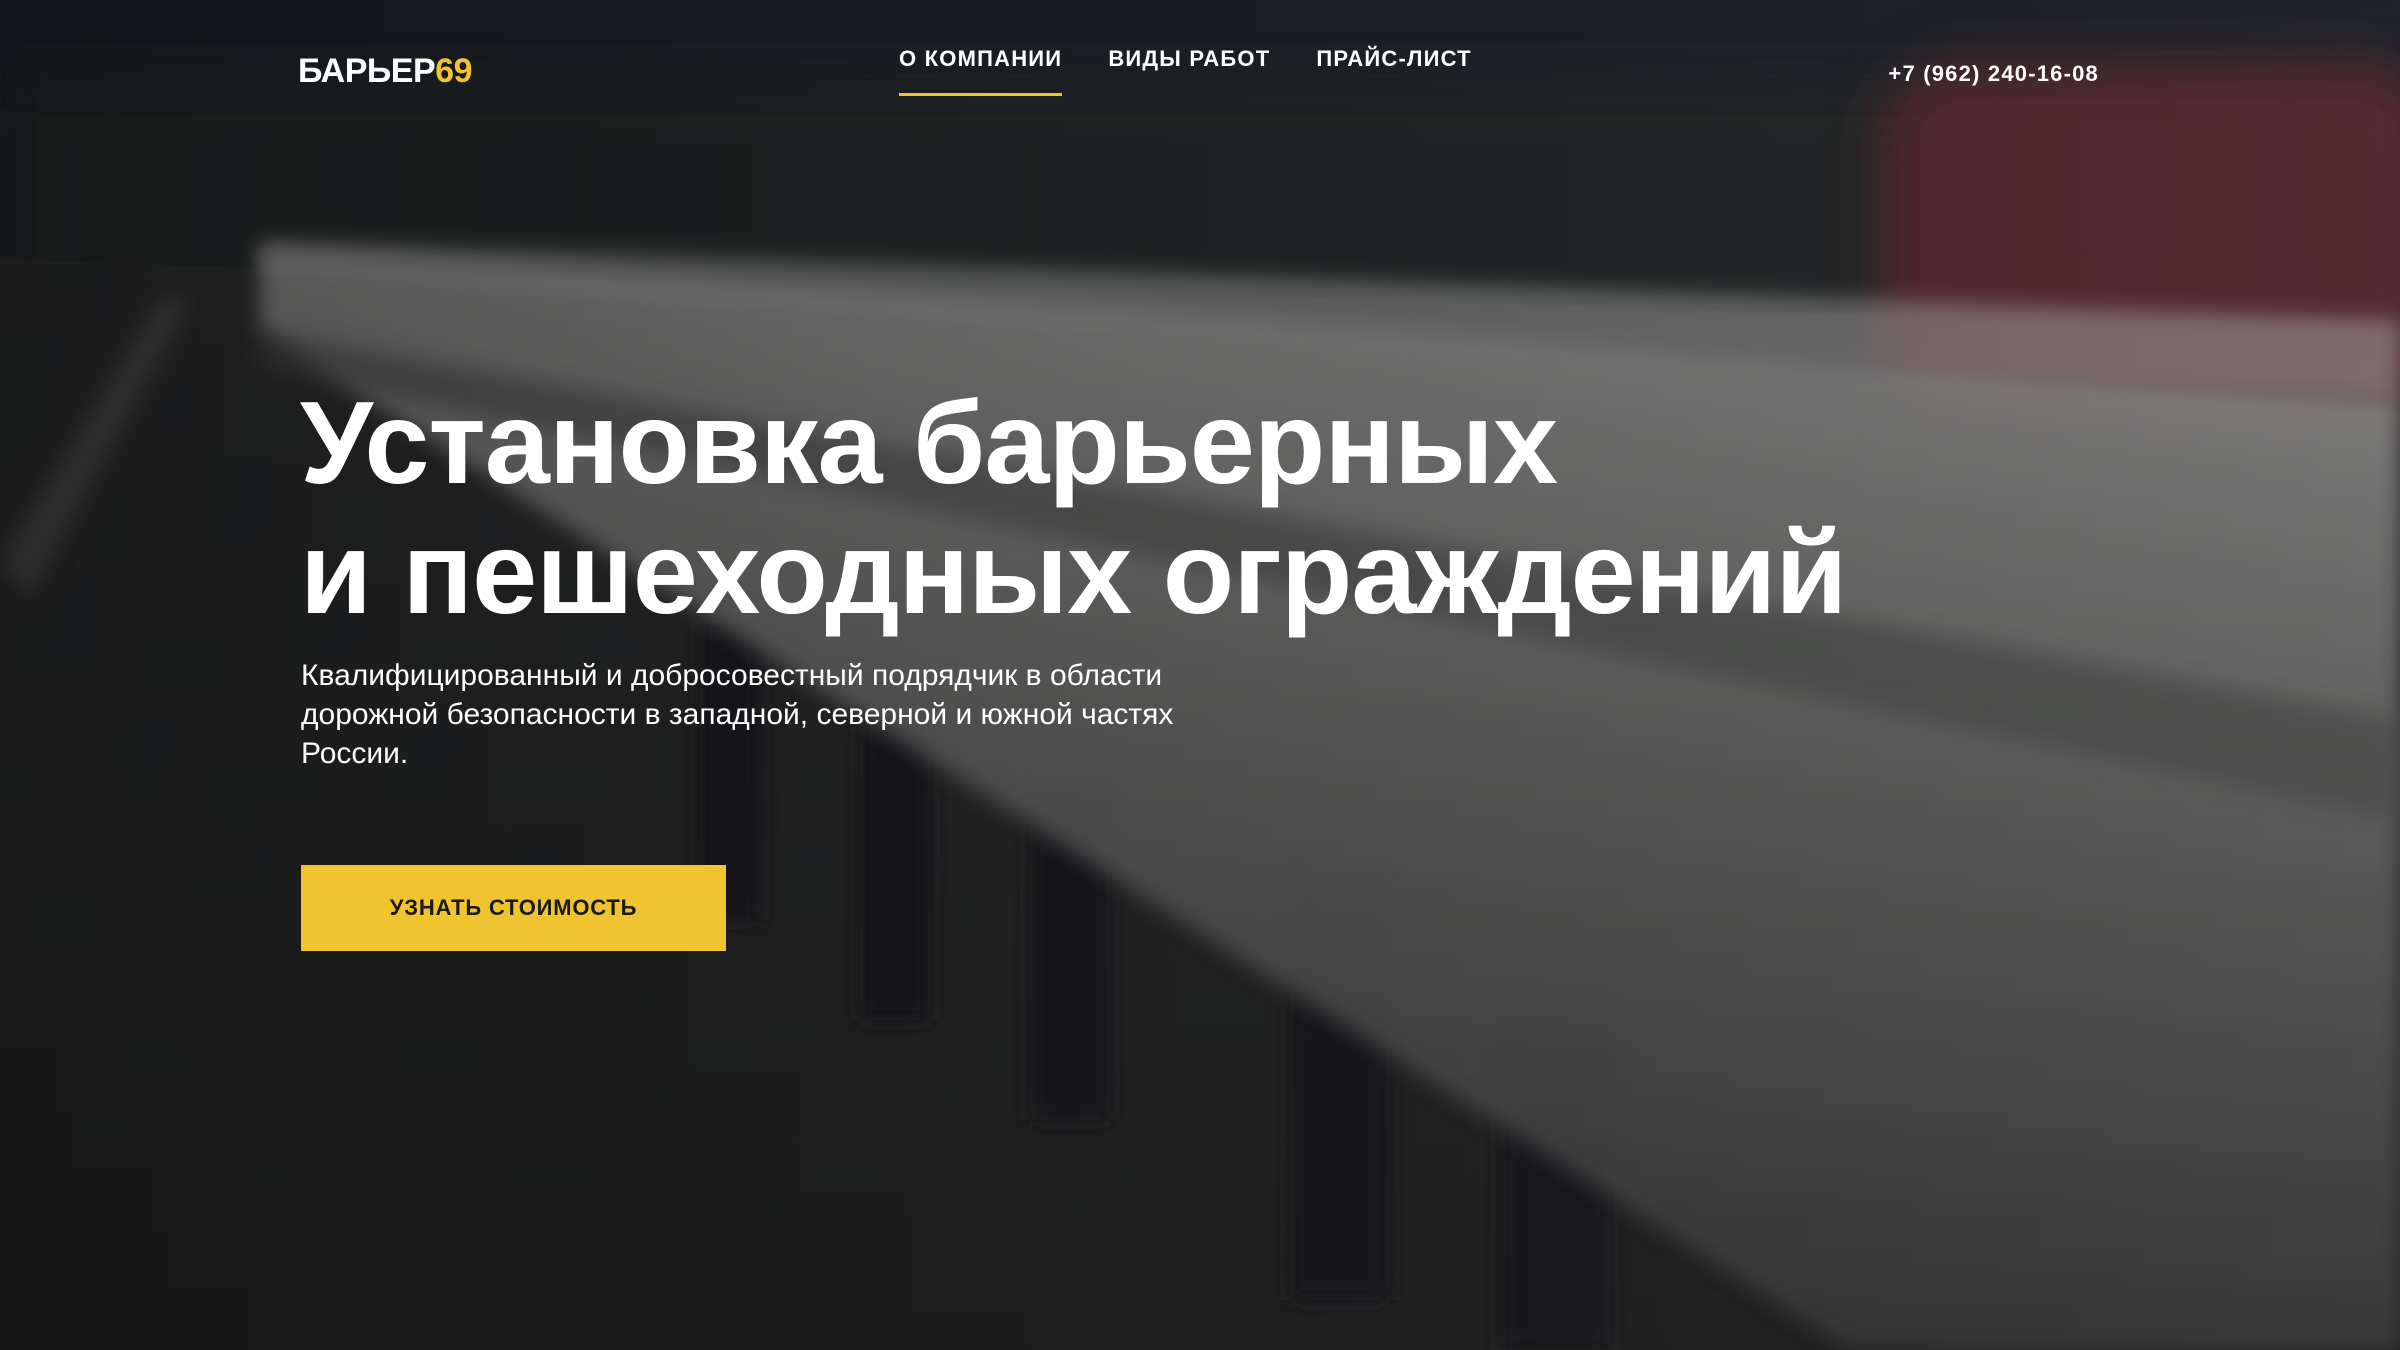 The image size is (2400, 1350). What do you see at coordinates (981, 71) in the screenshot?
I see `nav-item-about: О КОМПАНИИ` at bounding box center [981, 71].